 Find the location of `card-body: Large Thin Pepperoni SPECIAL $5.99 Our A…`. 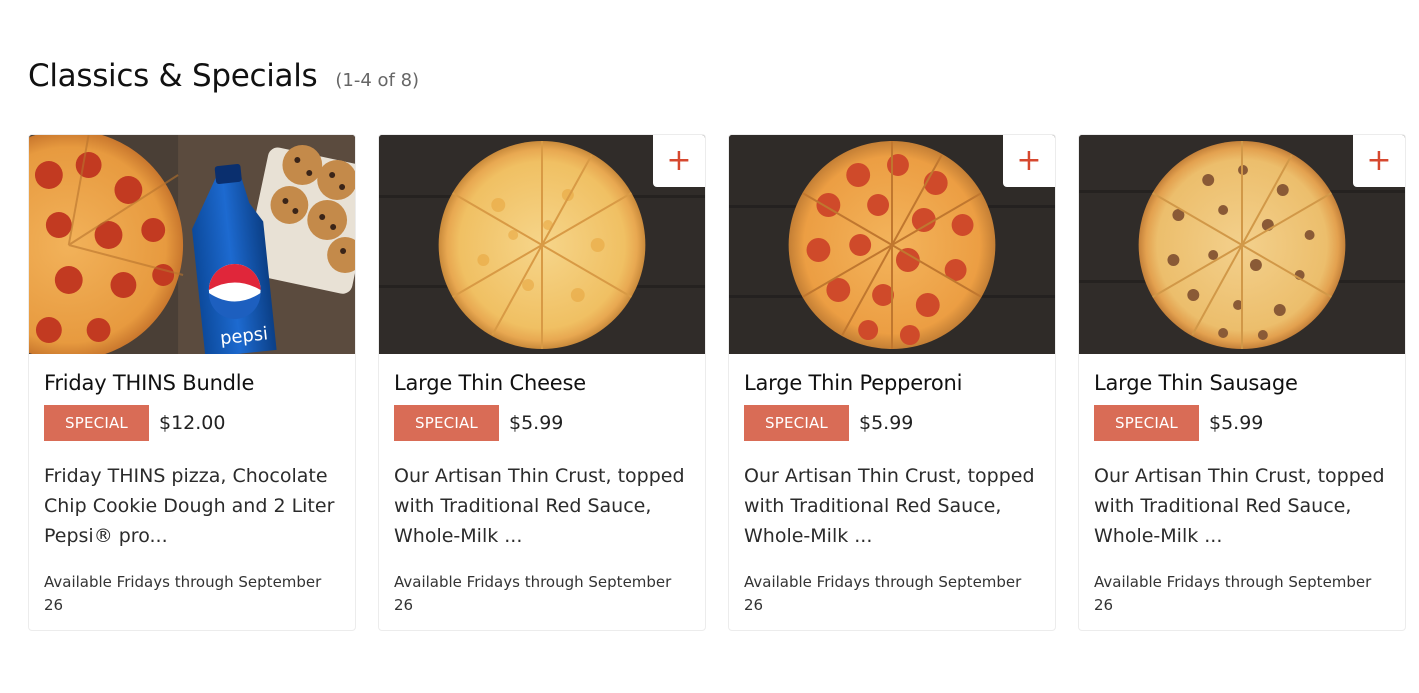

card-body: Large Thin Pepperoni SPECIAL $5.99 Our A… is located at coordinates (892, 485).